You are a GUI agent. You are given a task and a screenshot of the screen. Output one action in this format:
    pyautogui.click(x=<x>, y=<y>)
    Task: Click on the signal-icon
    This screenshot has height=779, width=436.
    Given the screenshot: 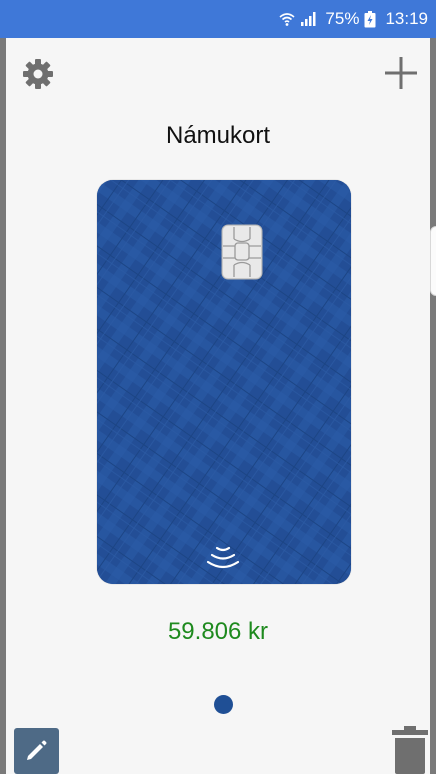 What is the action you would take?
    pyautogui.click(x=309, y=19)
    